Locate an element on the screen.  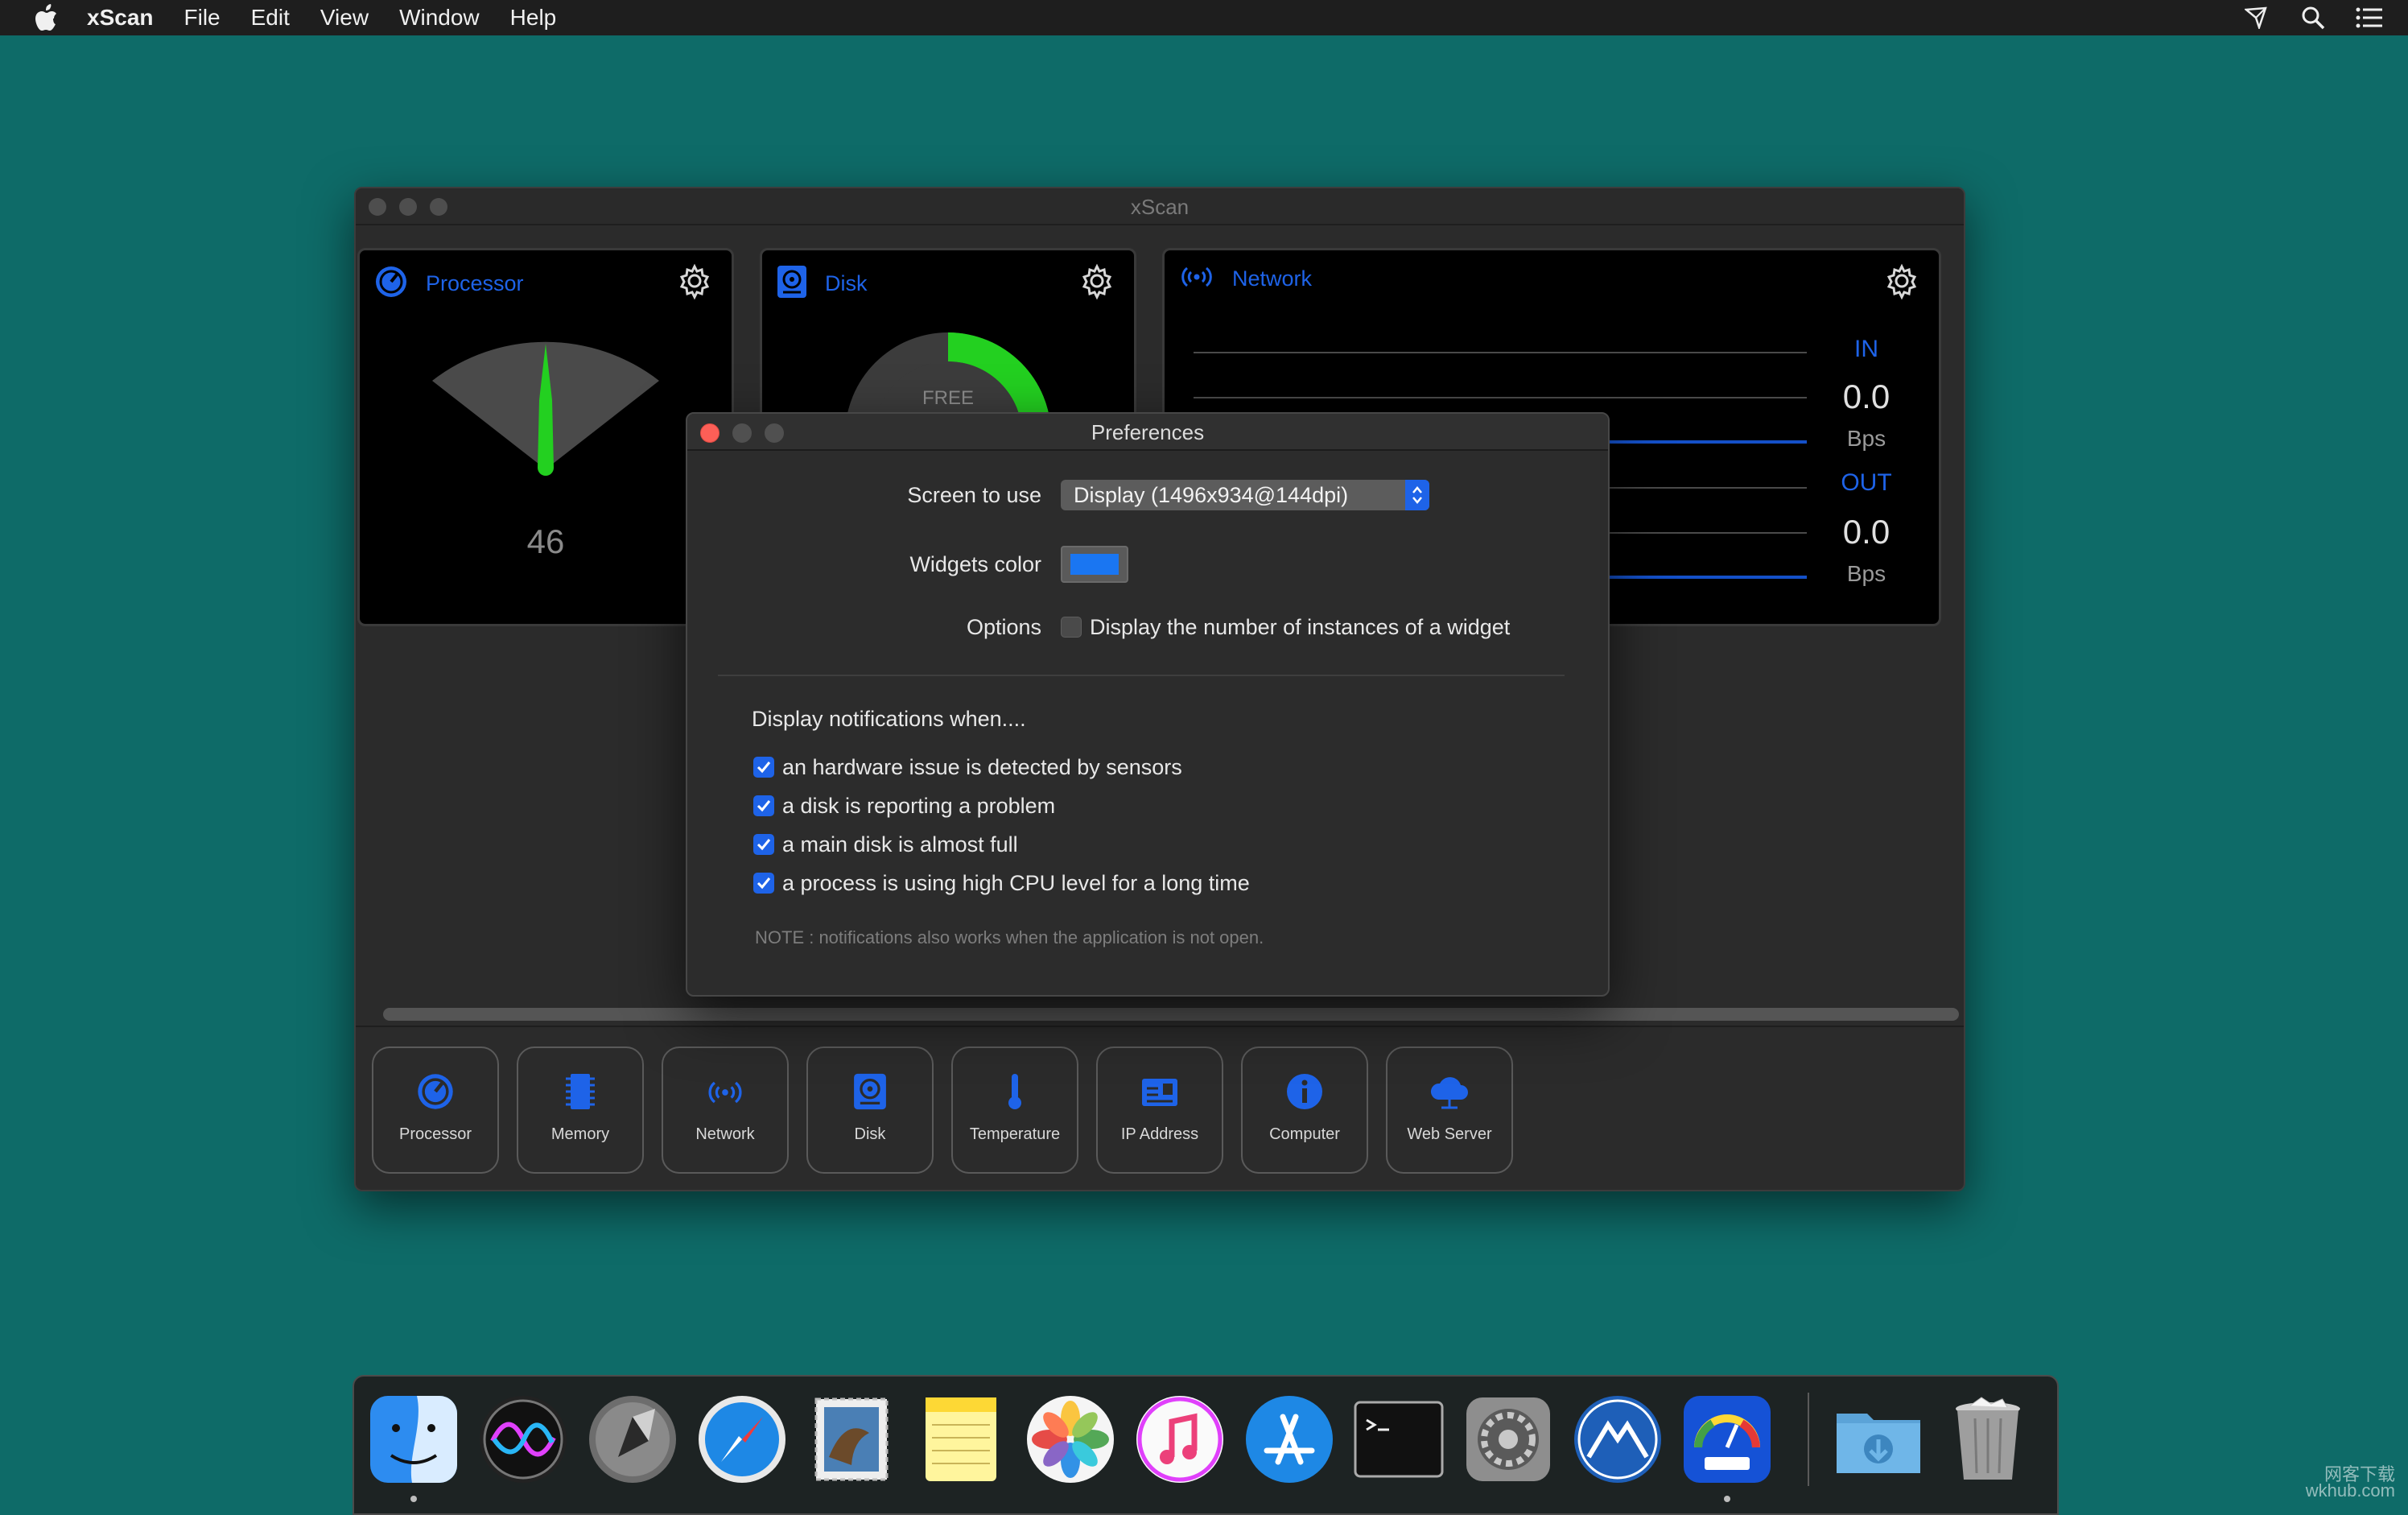
network-out-unit: Bps is located at coordinates (1866, 573).